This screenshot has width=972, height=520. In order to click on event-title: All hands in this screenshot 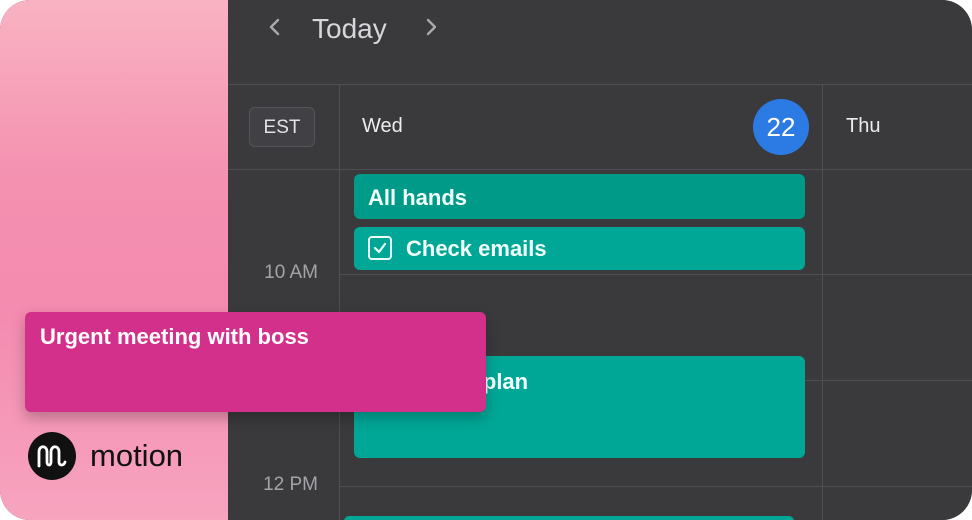, I will do `click(418, 197)`.